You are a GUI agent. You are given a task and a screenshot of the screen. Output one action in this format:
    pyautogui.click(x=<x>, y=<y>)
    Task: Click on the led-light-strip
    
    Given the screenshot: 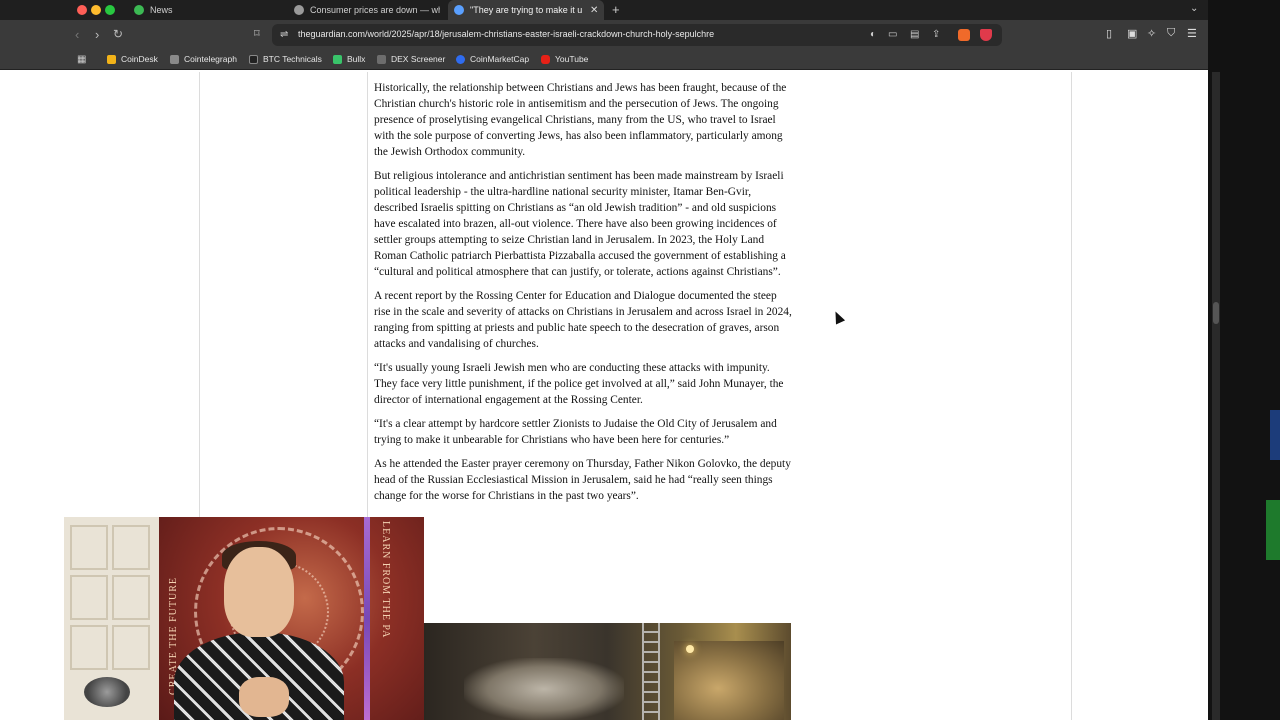 What is the action you would take?
    pyautogui.click(x=367, y=618)
    